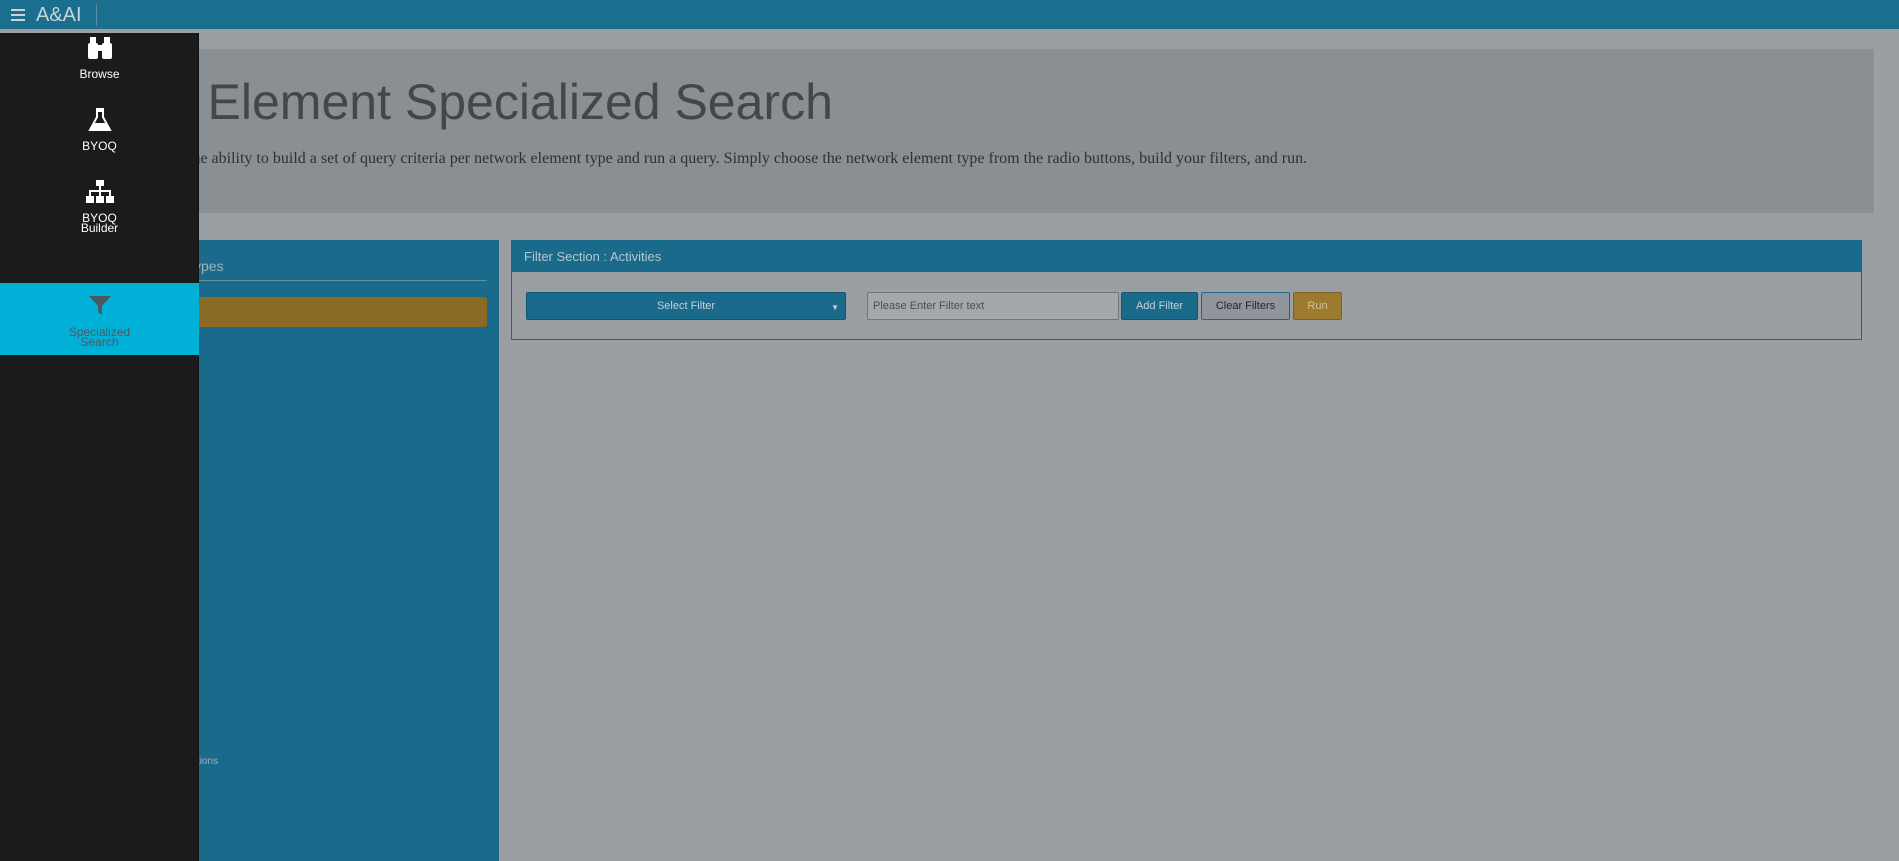 The height and width of the screenshot is (861, 1899). What do you see at coordinates (100, 48) in the screenshot?
I see `binoculars-icon` at bounding box center [100, 48].